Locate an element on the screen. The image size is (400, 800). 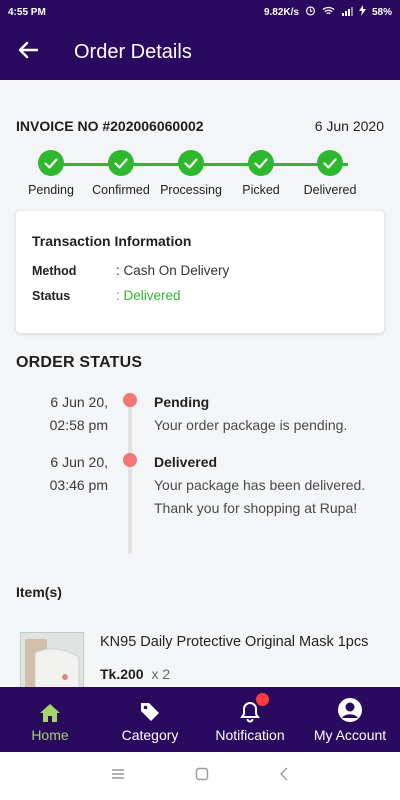
step-delivered: Delivered is located at coordinates (330, 173).